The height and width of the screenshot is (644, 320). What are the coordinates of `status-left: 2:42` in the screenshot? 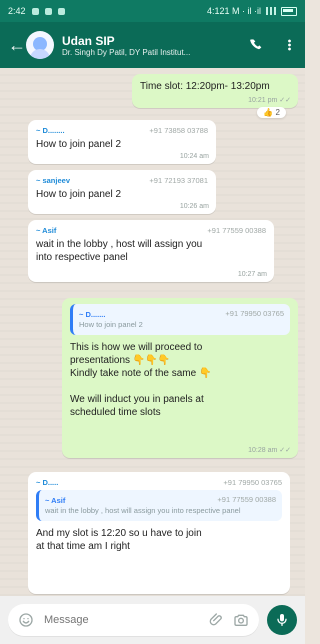 It's located at (107, 11).